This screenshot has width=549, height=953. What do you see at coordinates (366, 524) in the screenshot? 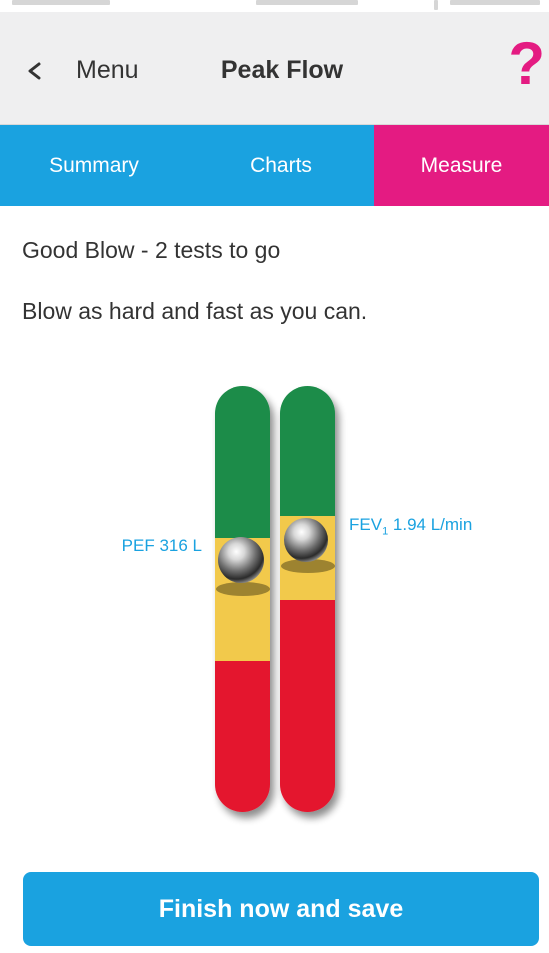
I see `fev-label-main: FEV` at bounding box center [366, 524].